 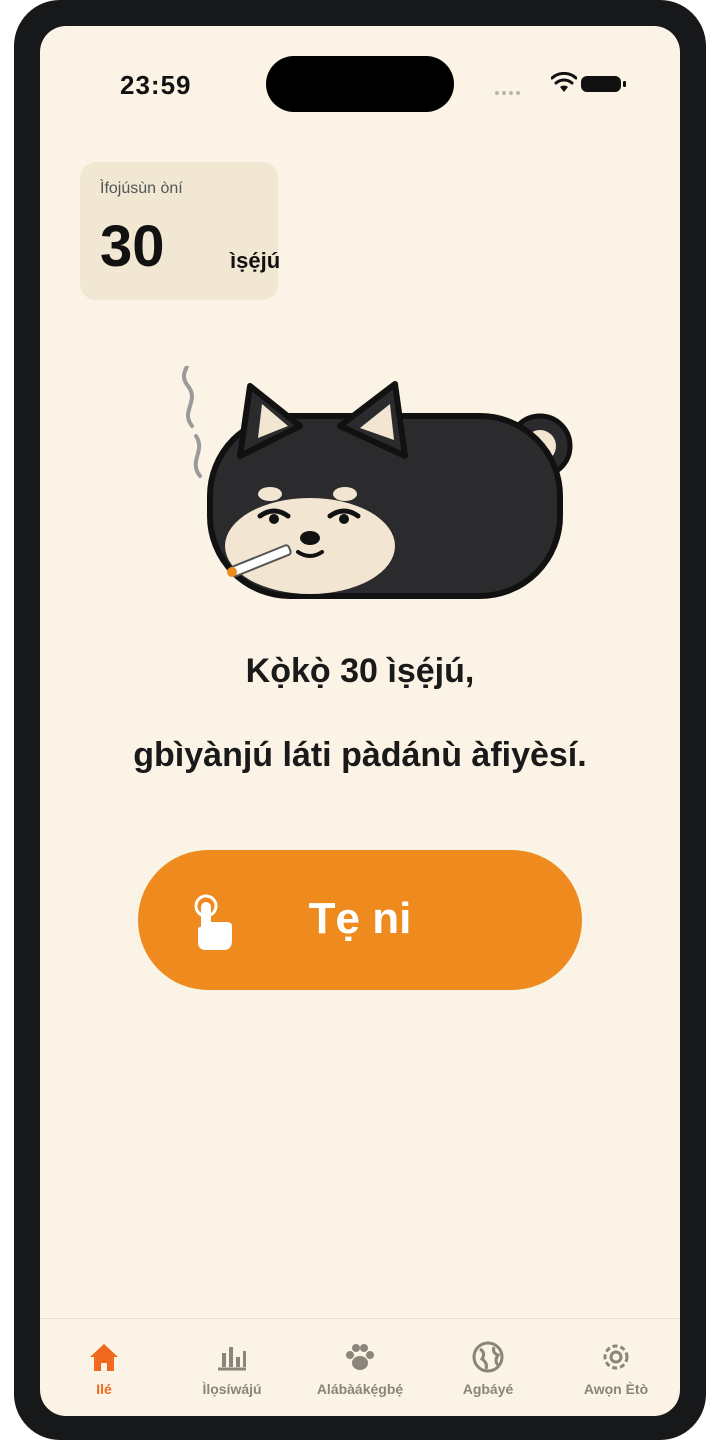 What do you see at coordinates (509, 91) in the screenshot?
I see `cellular-signal-icon` at bounding box center [509, 91].